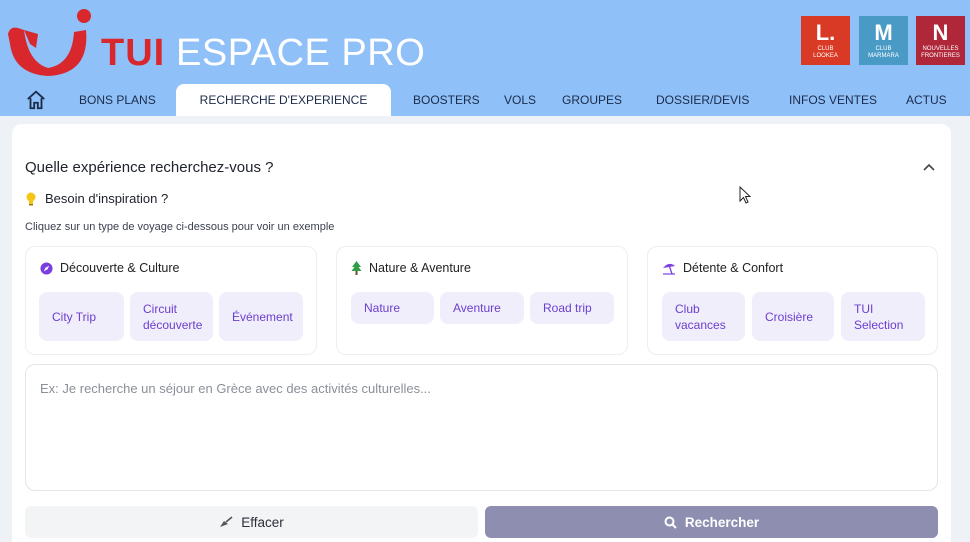  What do you see at coordinates (670, 522) in the screenshot?
I see `search-icon` at bounding box center [670, 522].